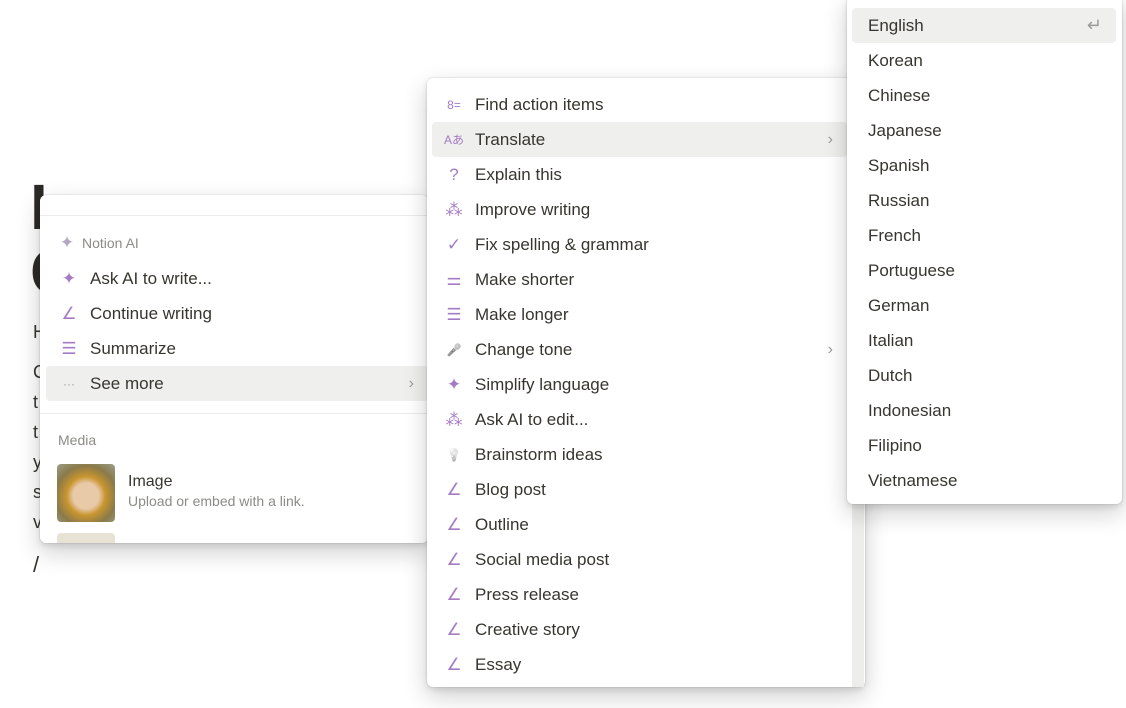 The height and width of the screenshot is (708, 1126). What do you see at coordinates (910, 410) in the screenshot?
I see `language-label: Indonesian` at bounding box center [910, 410].